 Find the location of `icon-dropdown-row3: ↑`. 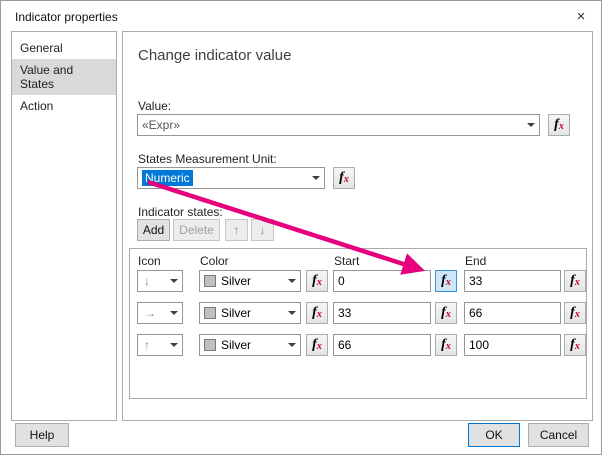

icon-dropdown-row3: ↑ is located at coordinates (160, 345).